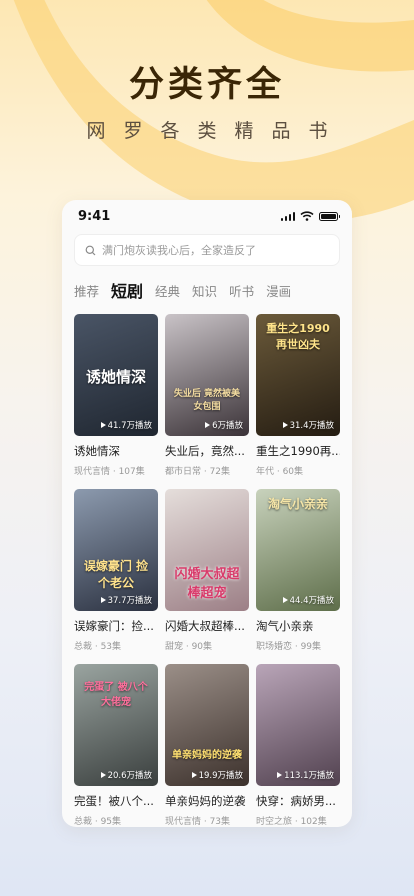 This screenshot has height=896, width=414. What do you see at coordinates (298, 626) in the screenshot?
I see `drama-title: 淘气小亲亲` at bounding box center [298, 626].